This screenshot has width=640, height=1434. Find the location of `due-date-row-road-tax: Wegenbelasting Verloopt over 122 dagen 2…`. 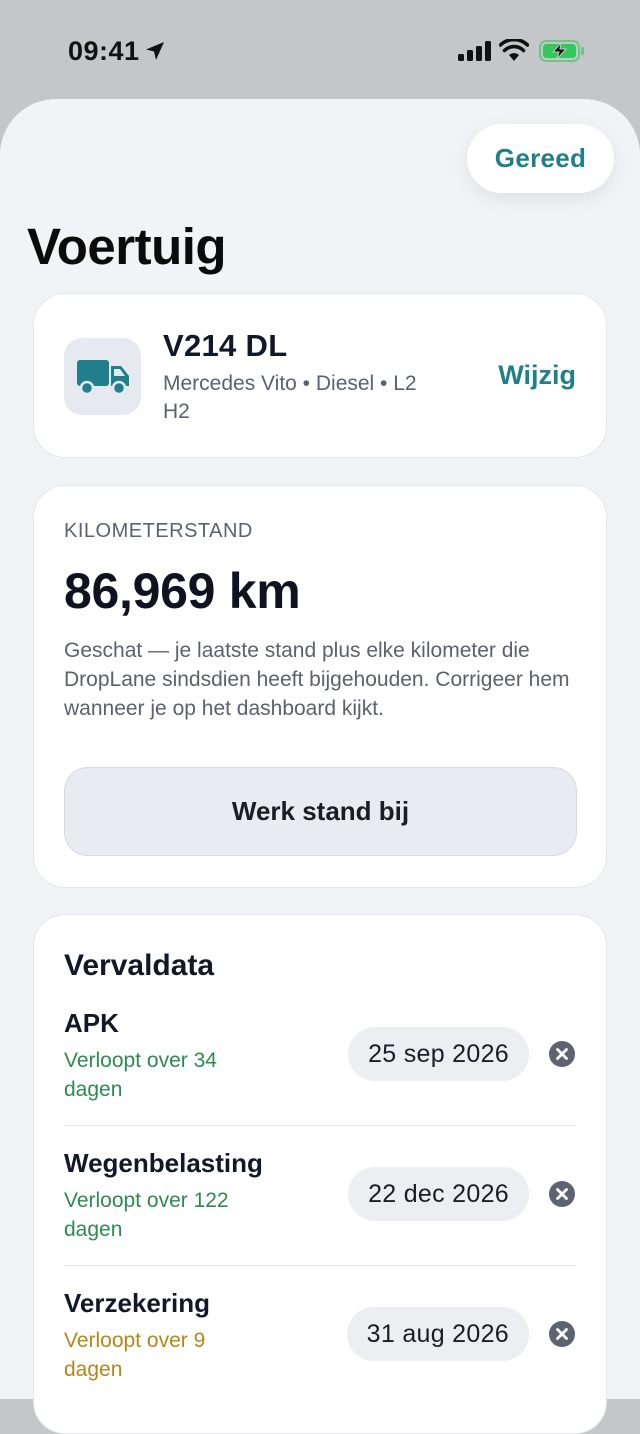

due-date-row-road-tax: Wegenbelasting Verloopt over 122 dagen 2… is located at coordinates (320, 1218).